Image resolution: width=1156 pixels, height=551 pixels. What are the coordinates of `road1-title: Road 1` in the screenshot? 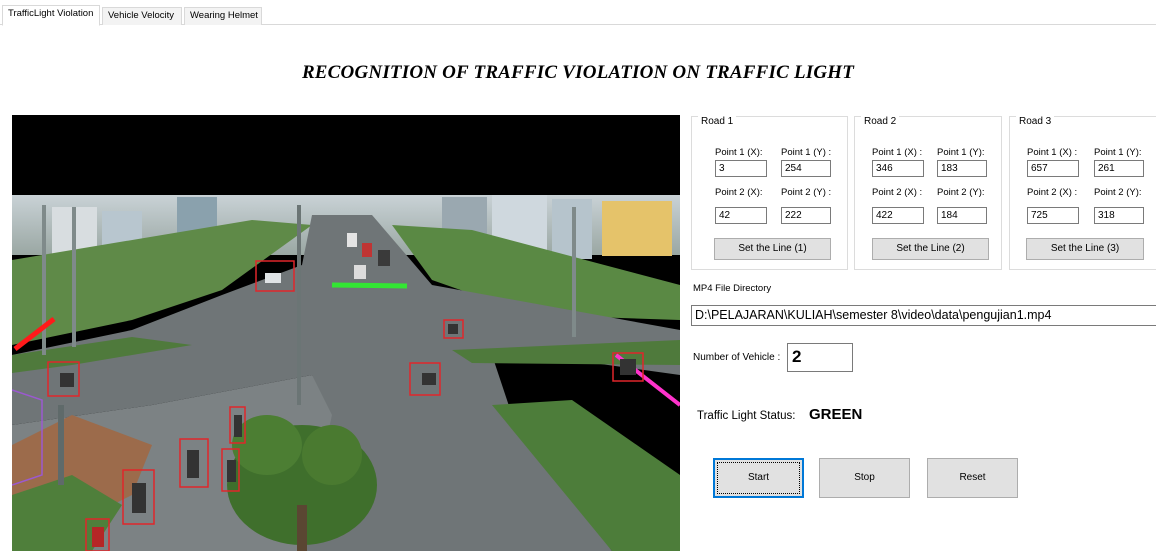 It's located at (717, 121).